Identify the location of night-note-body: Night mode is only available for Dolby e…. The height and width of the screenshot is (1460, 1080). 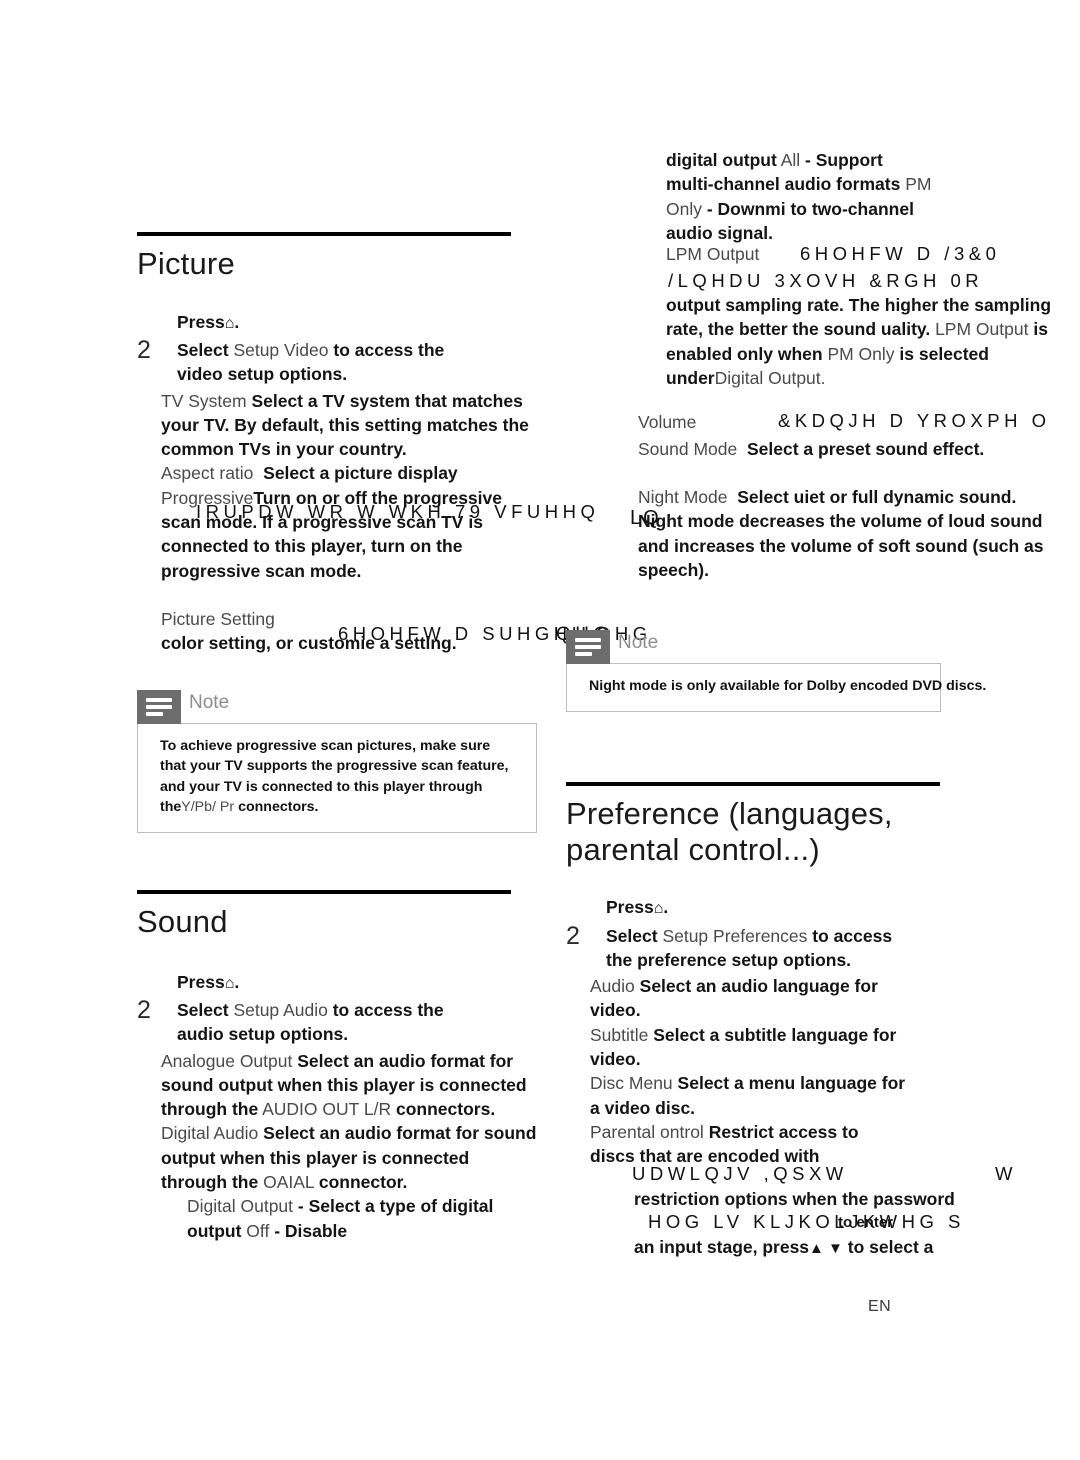
(776, 687).